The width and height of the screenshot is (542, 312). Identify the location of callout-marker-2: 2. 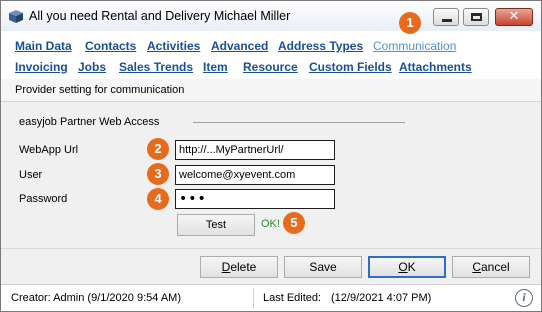
(158, 149).